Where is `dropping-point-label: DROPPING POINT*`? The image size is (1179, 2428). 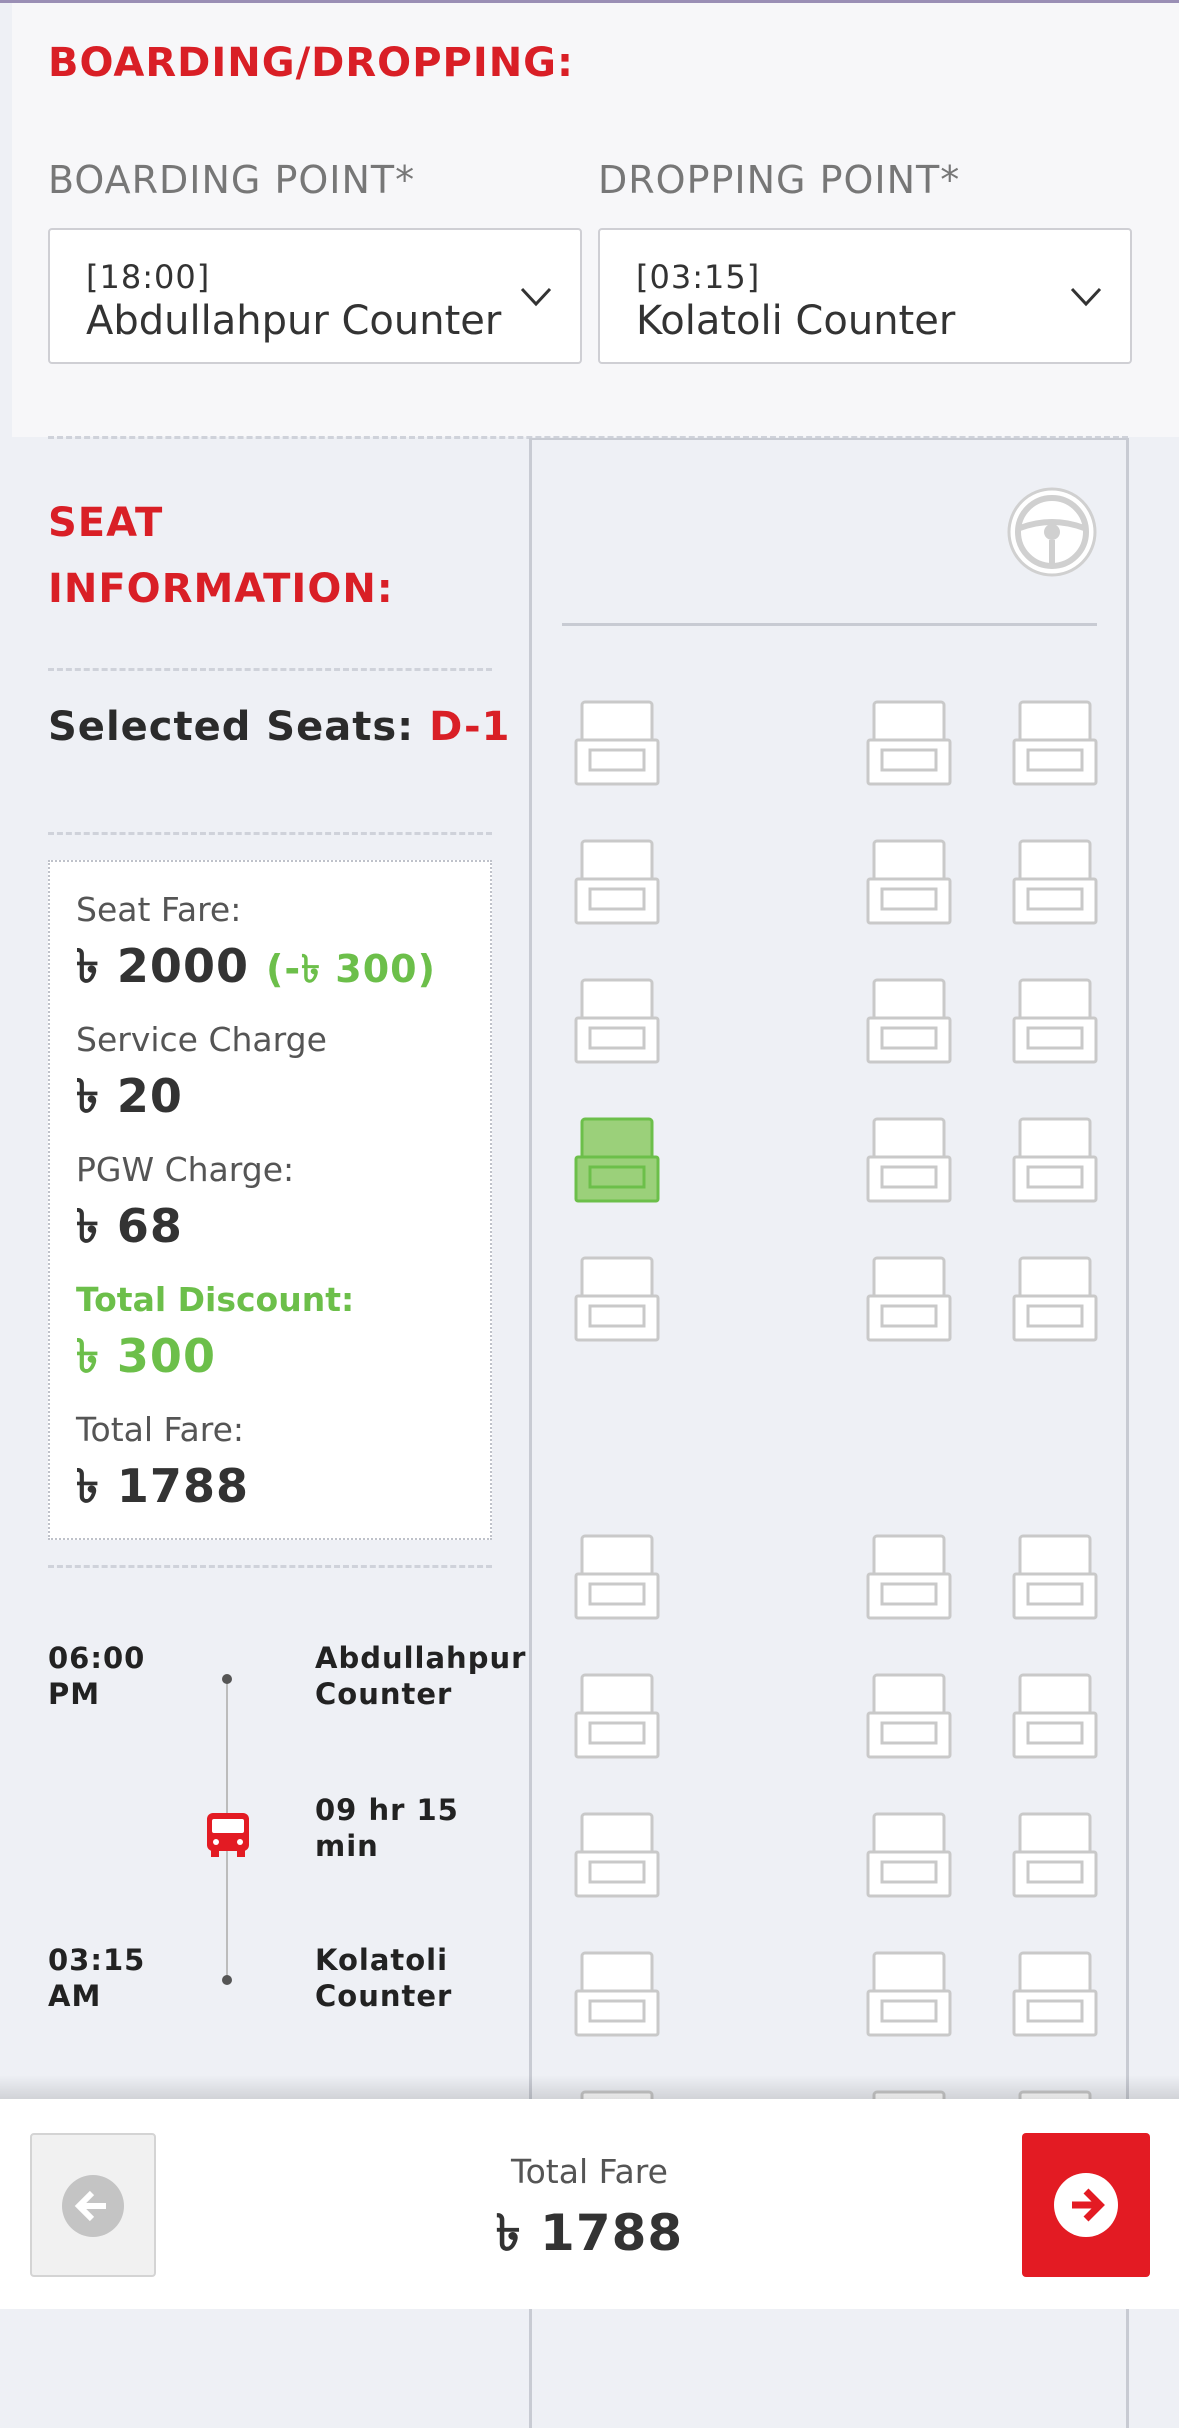
dropping-point-label: DROPPING POINT* is located at coordinates (779, 180).